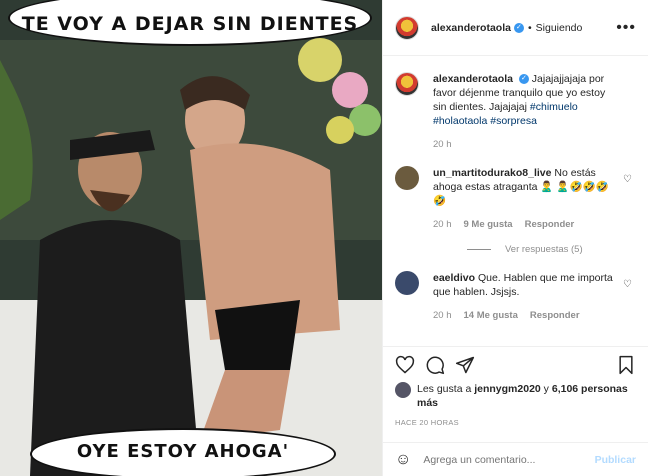  Describe the element at coordinates (405, 365) in the screenshot. I see `like-heart-icon` at that location.